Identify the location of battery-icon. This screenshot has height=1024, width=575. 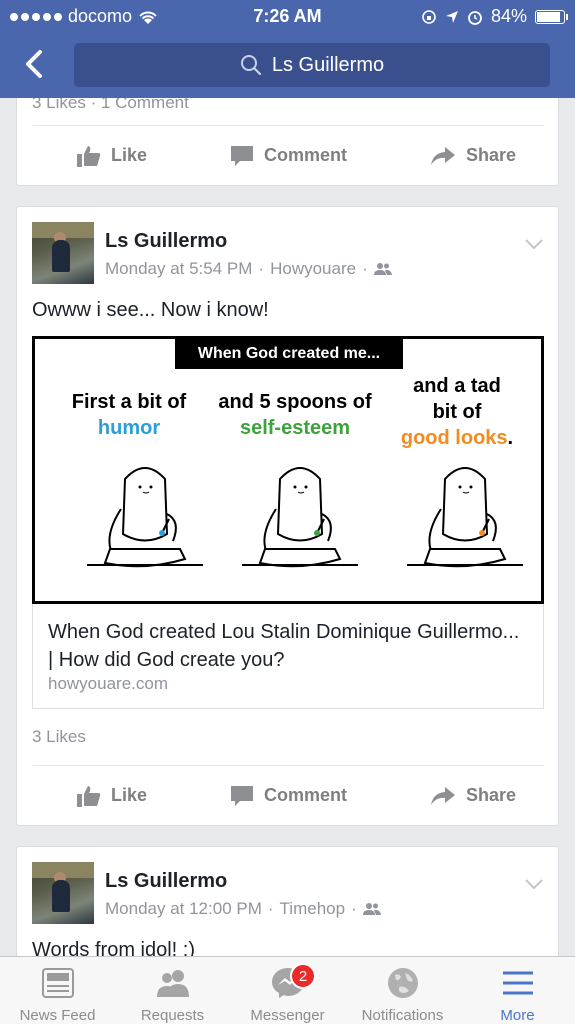
(551, 16).